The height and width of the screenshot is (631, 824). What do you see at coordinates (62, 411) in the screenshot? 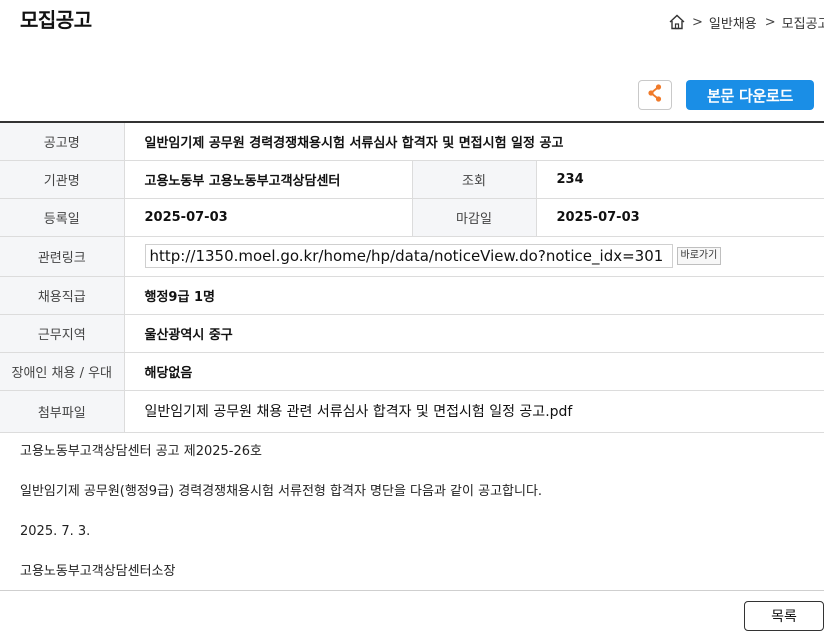
I see `attachment-label: 첨부파일` at bounding box center [62, 411].